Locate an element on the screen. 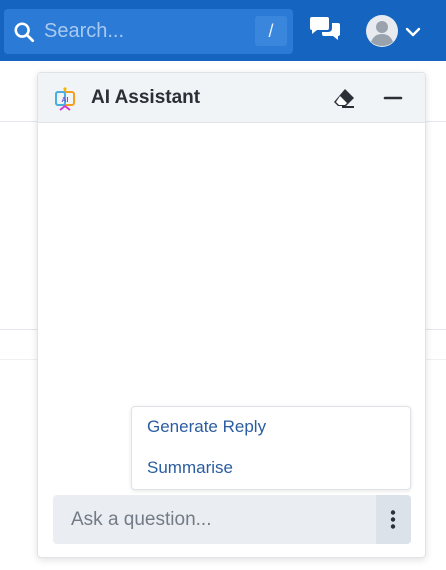 The height and width of the screenshot is (570, 446). question-input is located at coordinates (214, 520).